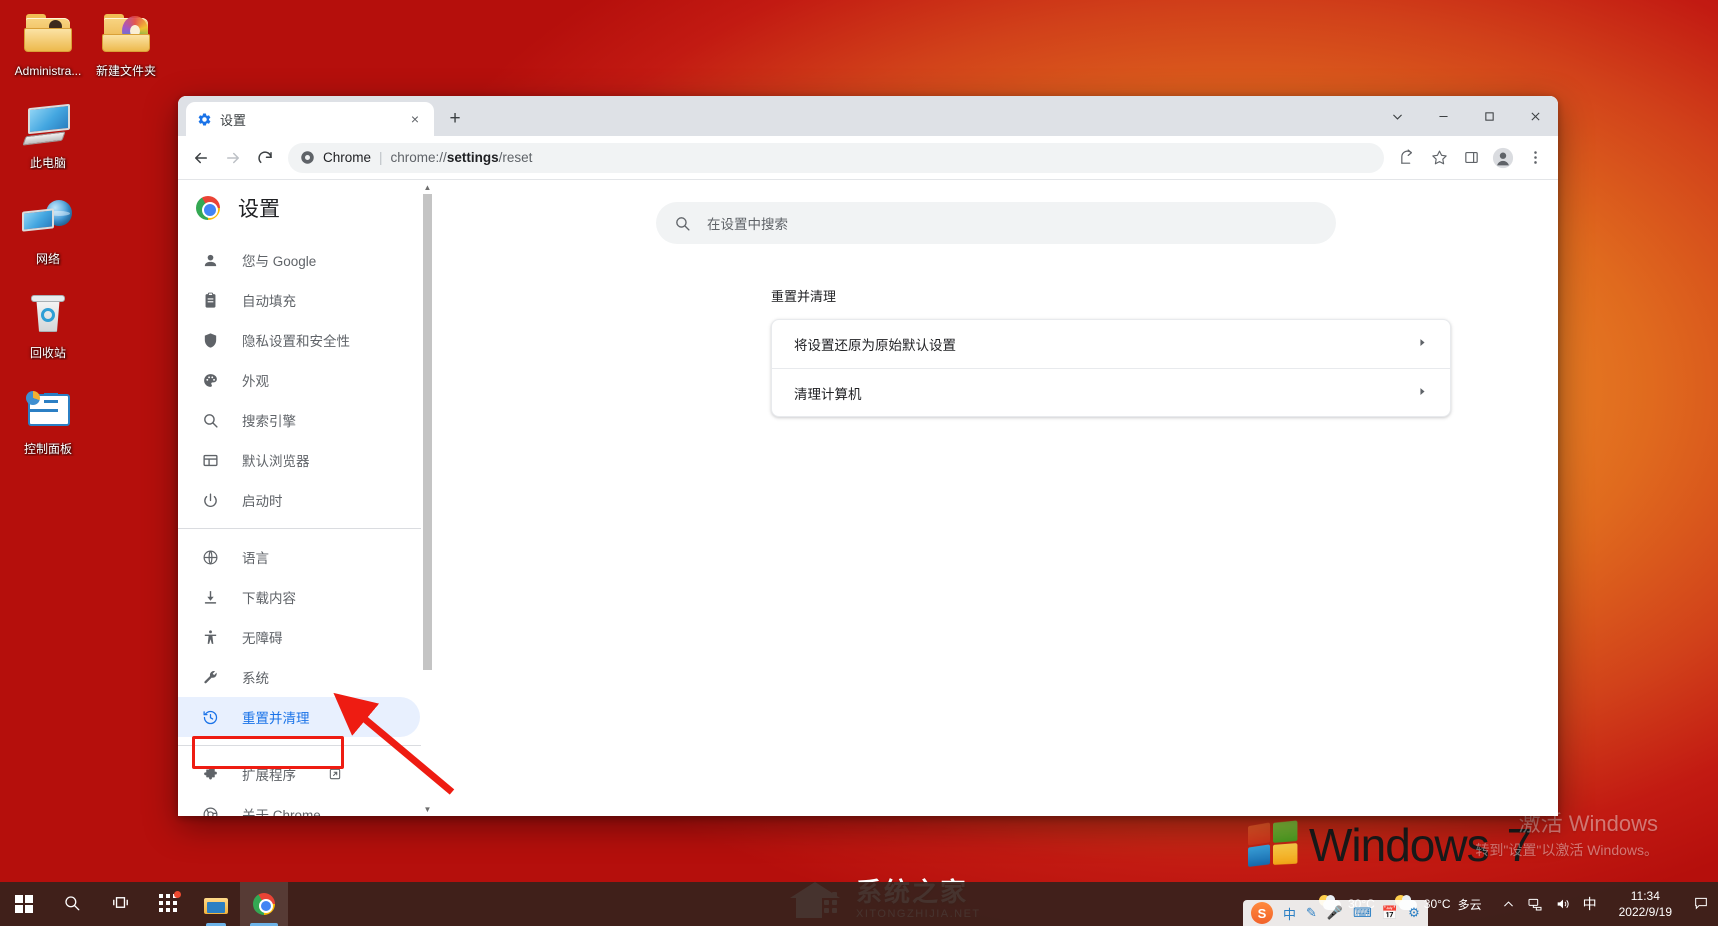 This screenshot has height=926, width=1718. What do you see at coordinates (1407, 158) in the screenshot?
I see `share-icon` at bounding box center [1407, 158].